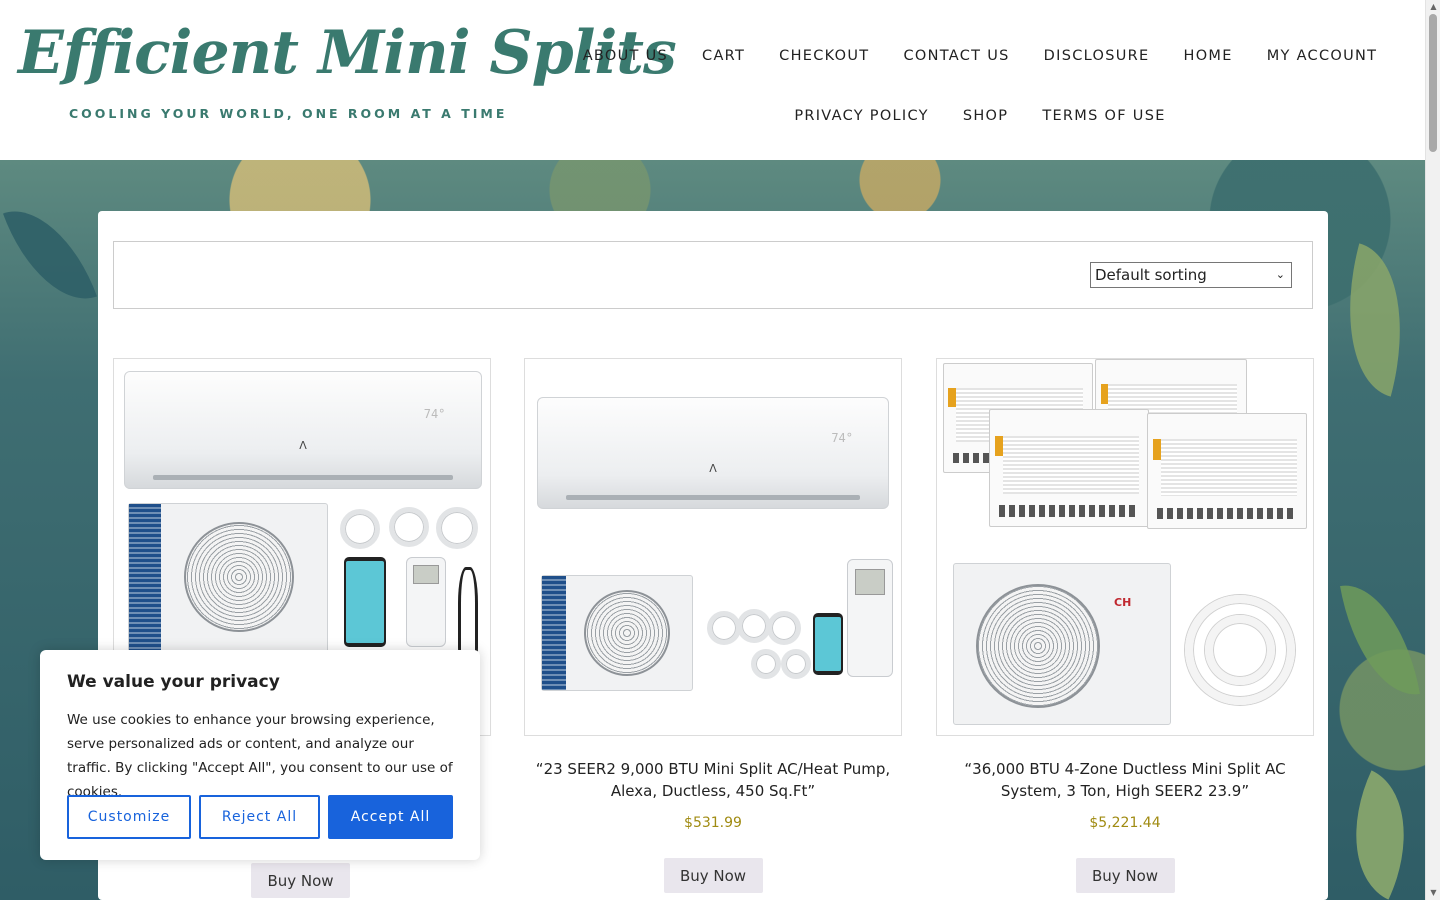 The width and height of the screenshot is (1440, 900). I want to click on shop-toolbar: Default sorting ⌄, so click(713, 275).